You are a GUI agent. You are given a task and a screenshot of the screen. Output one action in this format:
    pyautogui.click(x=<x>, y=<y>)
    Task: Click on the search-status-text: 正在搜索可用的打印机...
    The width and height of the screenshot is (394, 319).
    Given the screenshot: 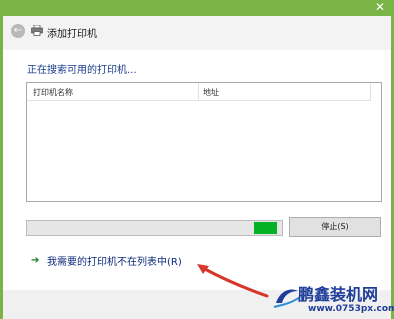 What is the action you would take?
    pyautogui.click(x=82, y=70)
    